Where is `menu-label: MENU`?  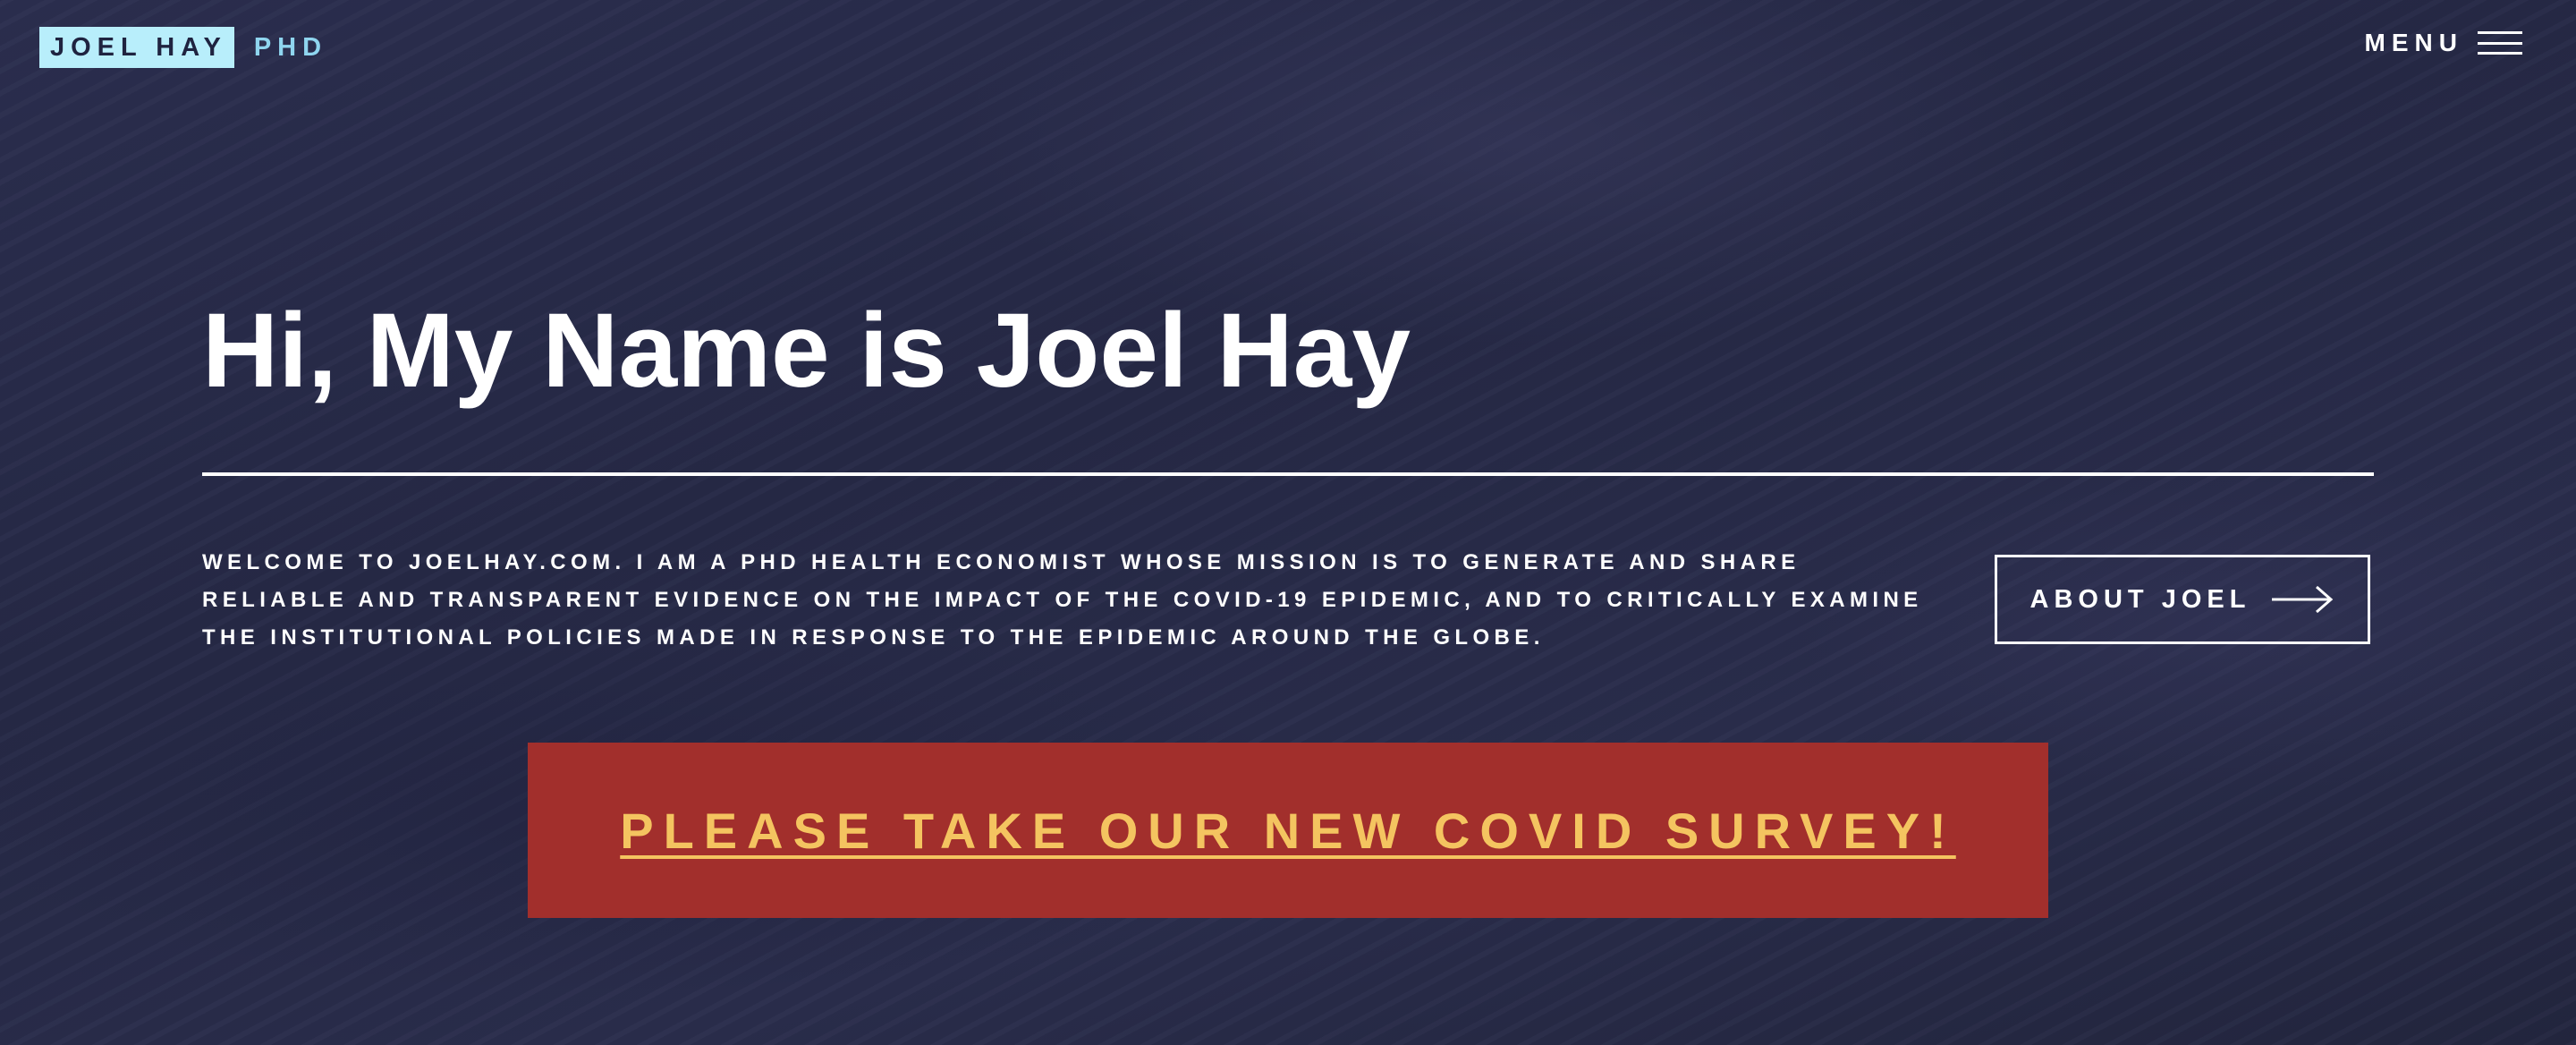 menu-label: MENU is located at coordinates (2414, 43).